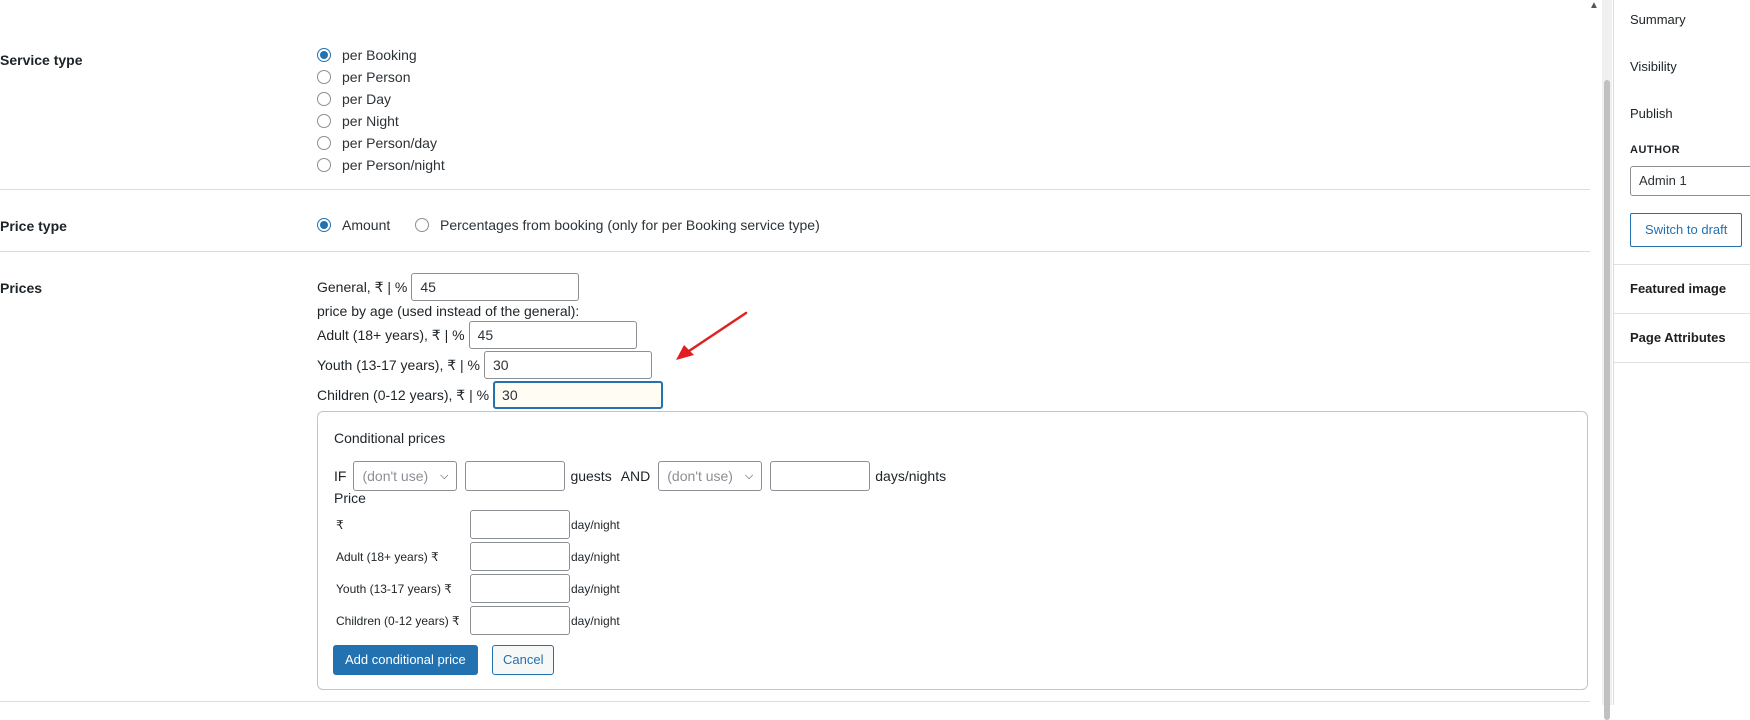 The width and height of the screenshot is (1750, 720). Describe the element at coordinates (367, 99) in the screenshot. I see `radio-label: per Day` at that location.